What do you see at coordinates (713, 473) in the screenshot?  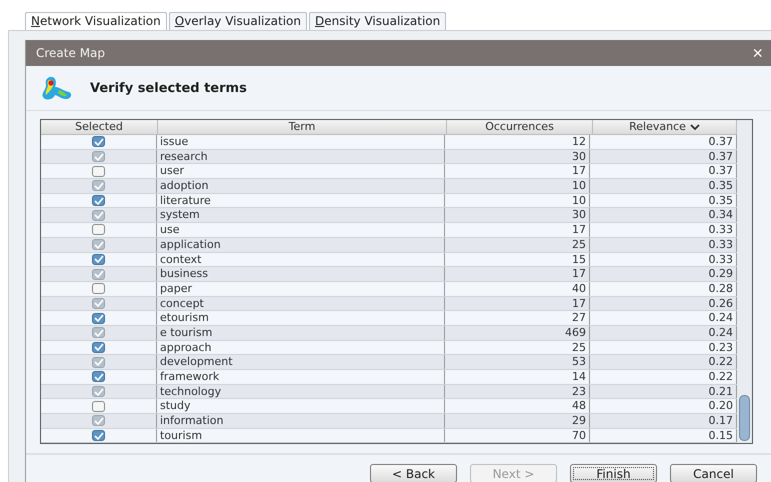 I see `dialog-button: Cancel` at bounding box center [713, 473].